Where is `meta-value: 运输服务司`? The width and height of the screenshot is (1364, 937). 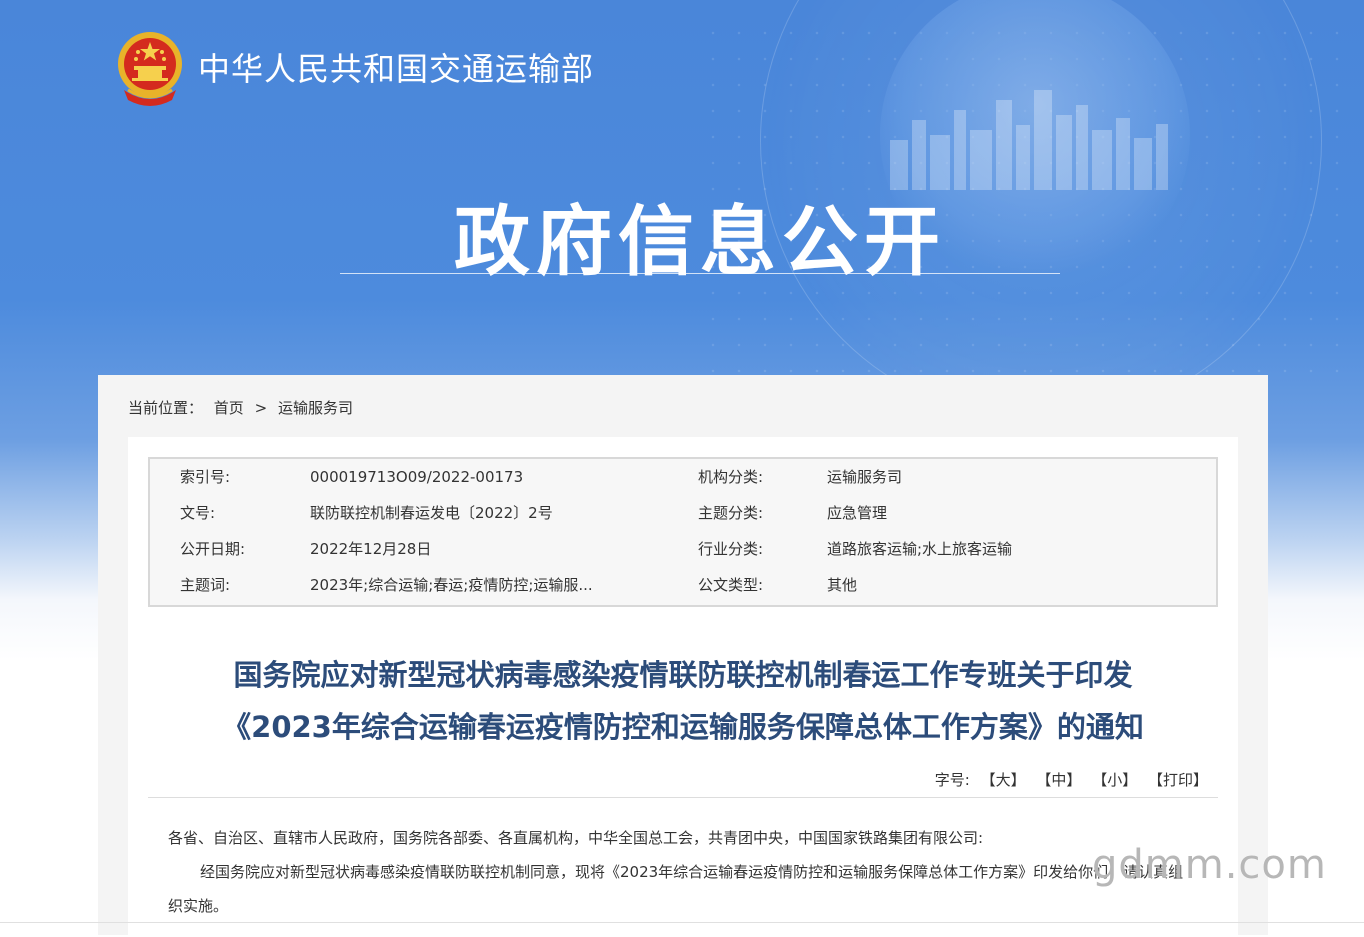 meta-value: 运输服务司 is located at coordinates (865, 477).